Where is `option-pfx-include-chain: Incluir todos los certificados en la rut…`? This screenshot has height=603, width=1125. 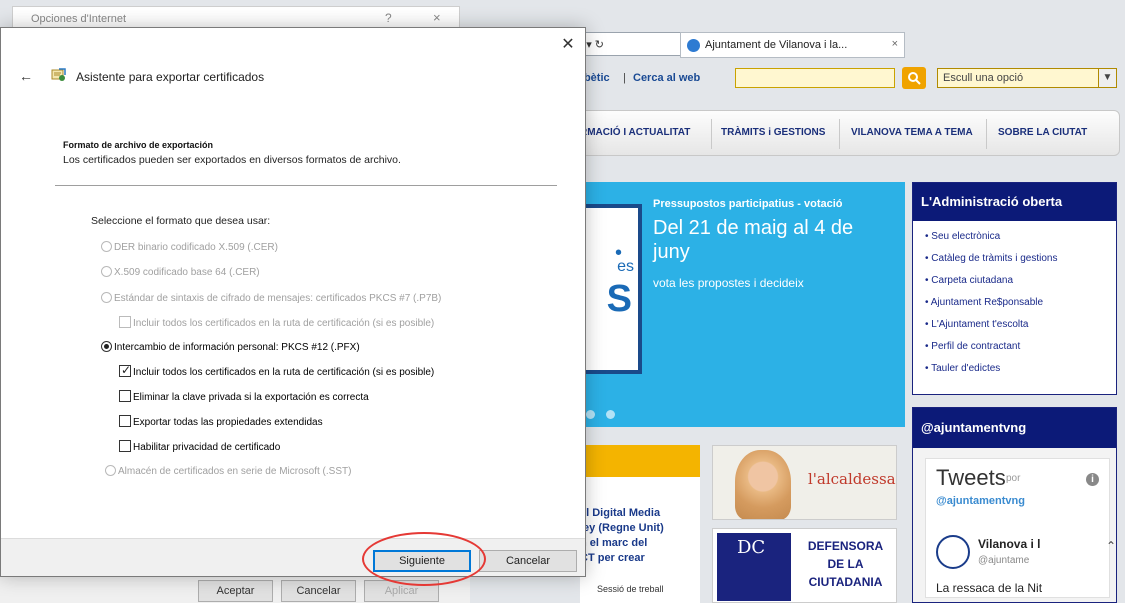
option-pfx-include-chain: Incluir todos los certificados en la rut… is located at coordinates (276, 370).